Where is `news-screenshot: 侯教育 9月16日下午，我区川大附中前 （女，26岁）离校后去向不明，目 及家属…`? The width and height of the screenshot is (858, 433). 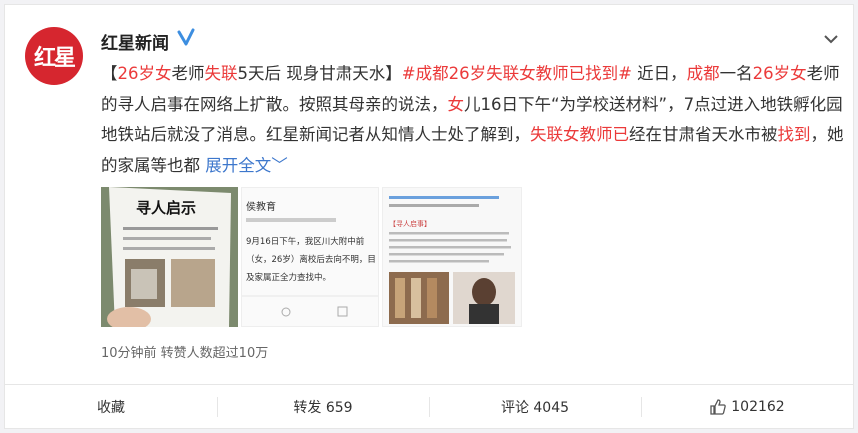
news-screenshot: 侯教育 9月16日下午，我区川大附中前 （女，26岁）离校后去向不明，目 及家属… is located at coordinates (310, 257).